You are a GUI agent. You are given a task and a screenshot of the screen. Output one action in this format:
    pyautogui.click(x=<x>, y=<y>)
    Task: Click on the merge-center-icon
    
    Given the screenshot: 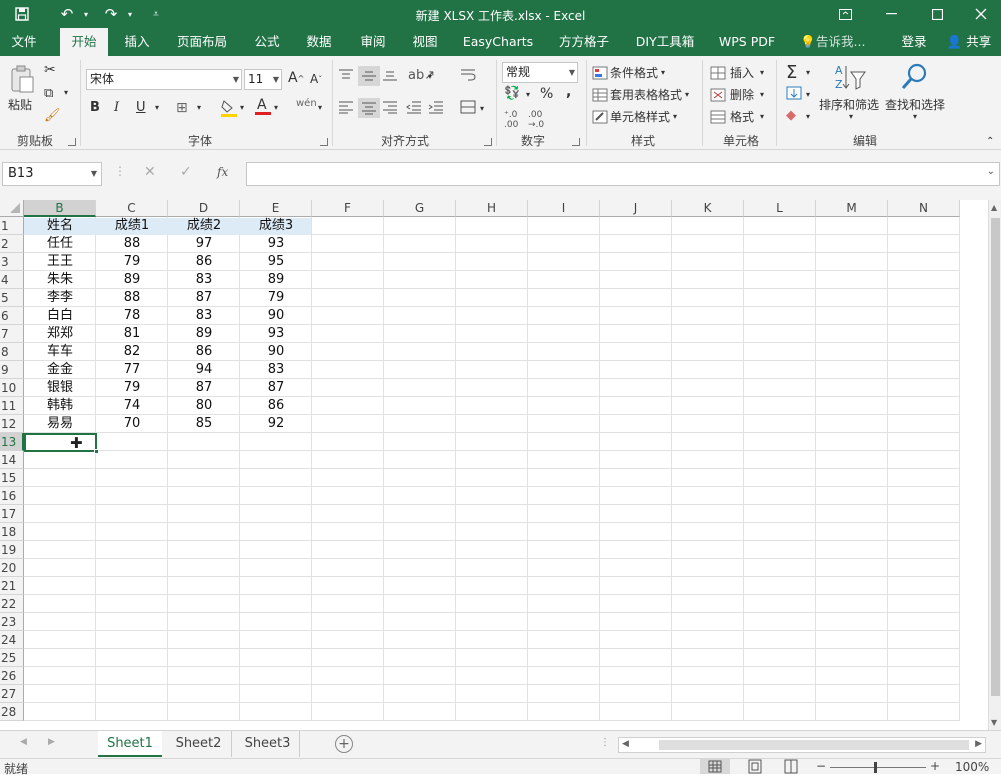 What is the action you would take?
    pyautogui.click(x=468, y=107)
    